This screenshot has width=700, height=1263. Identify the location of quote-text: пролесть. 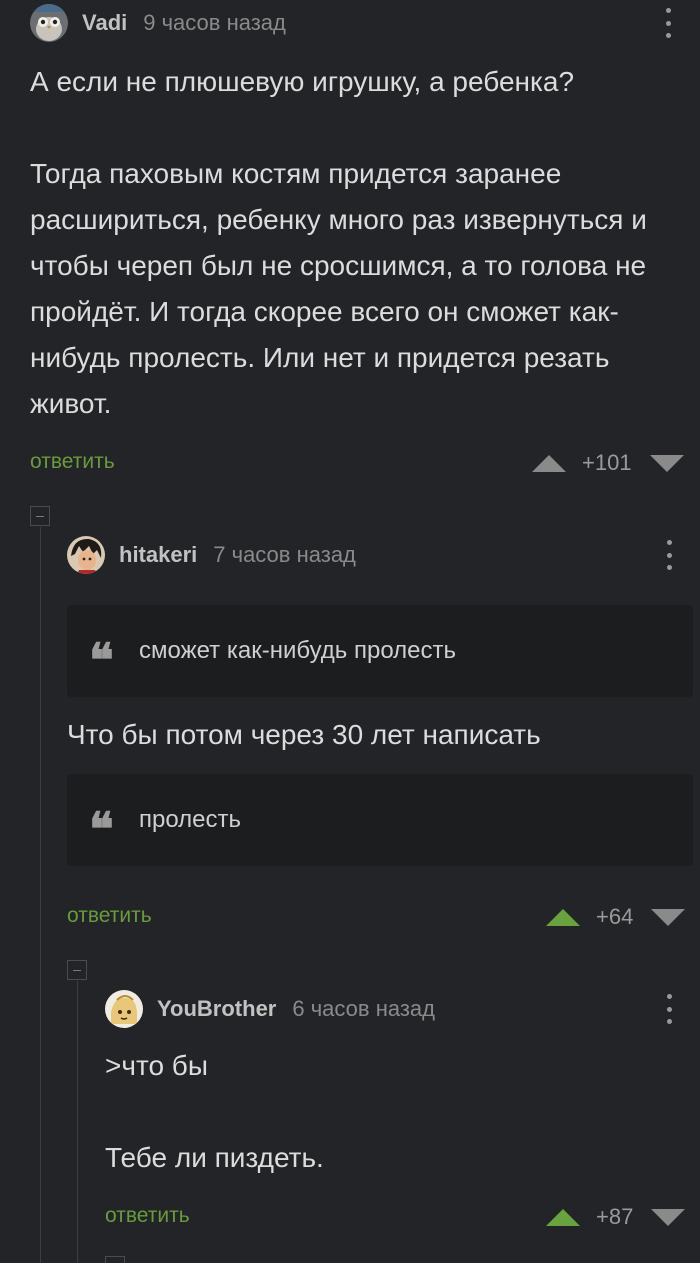
(190, 819).